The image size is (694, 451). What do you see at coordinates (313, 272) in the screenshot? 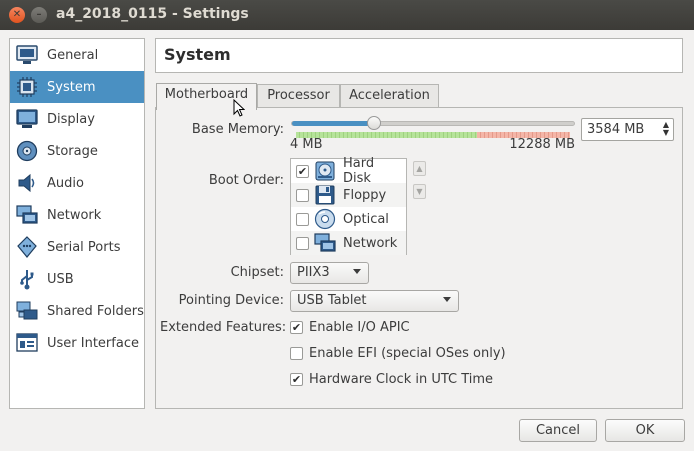
I see `chipset-value: PIIX3` at bounding box center [313, 272].